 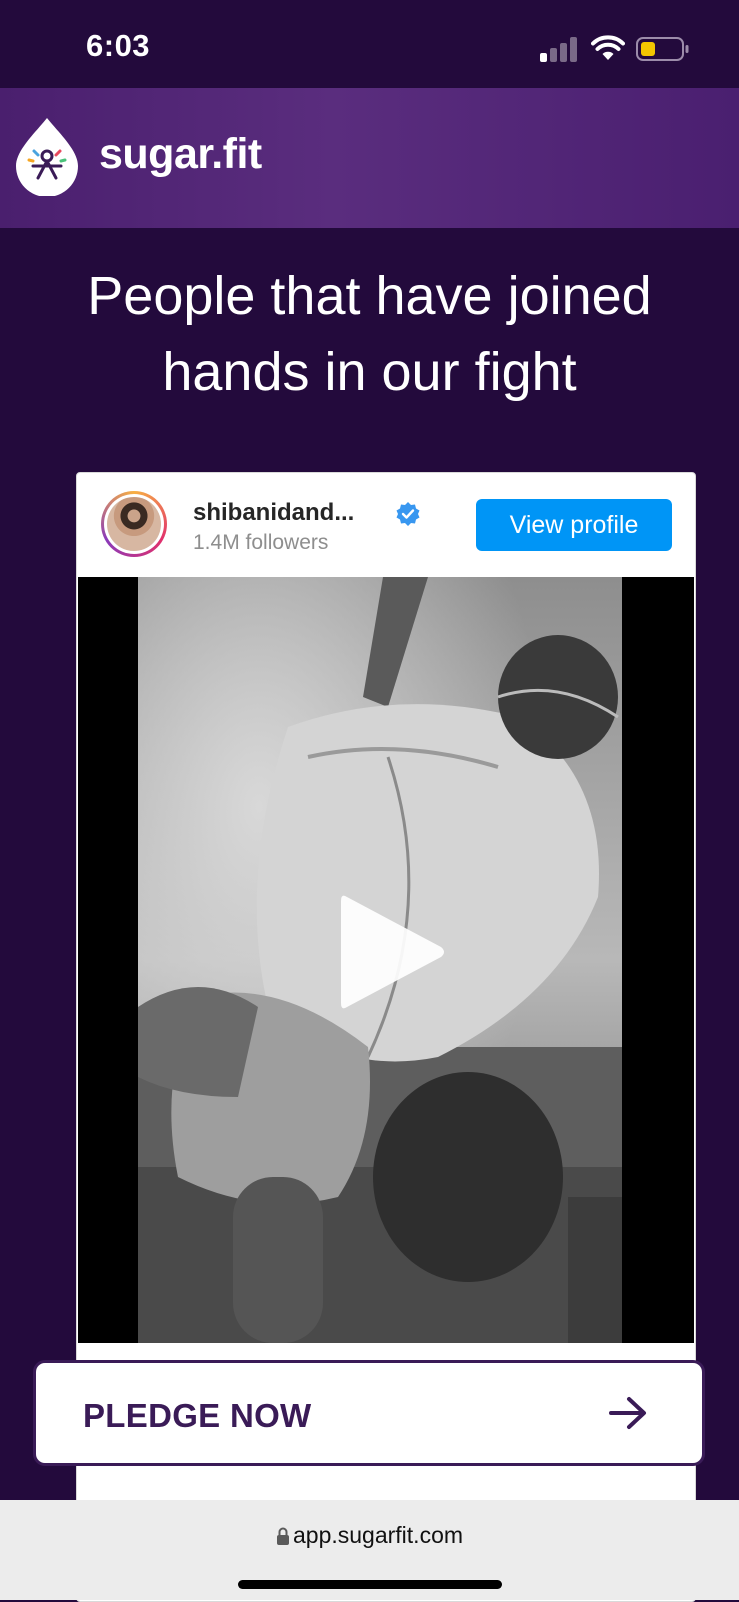 I want to click on avatar, so click(x=134, y=524).